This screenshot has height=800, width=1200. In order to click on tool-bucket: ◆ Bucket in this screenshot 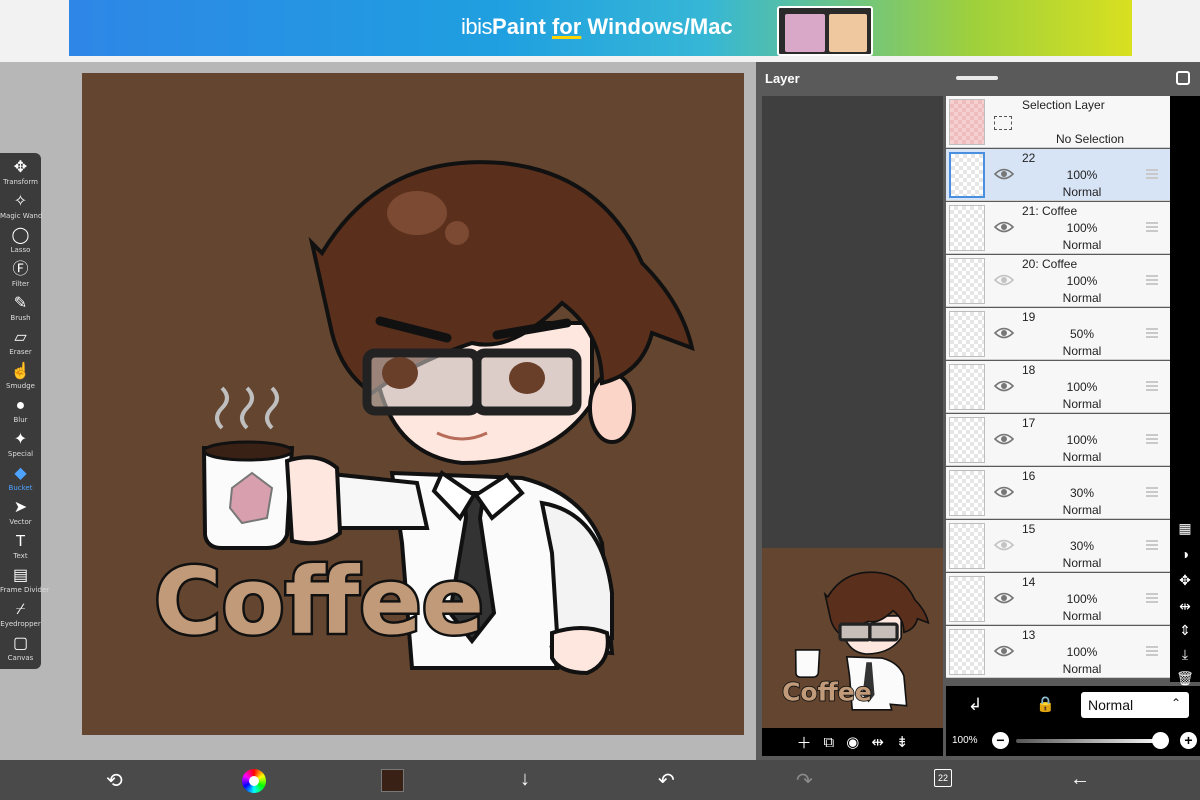, I will do `click(20, 481)`.